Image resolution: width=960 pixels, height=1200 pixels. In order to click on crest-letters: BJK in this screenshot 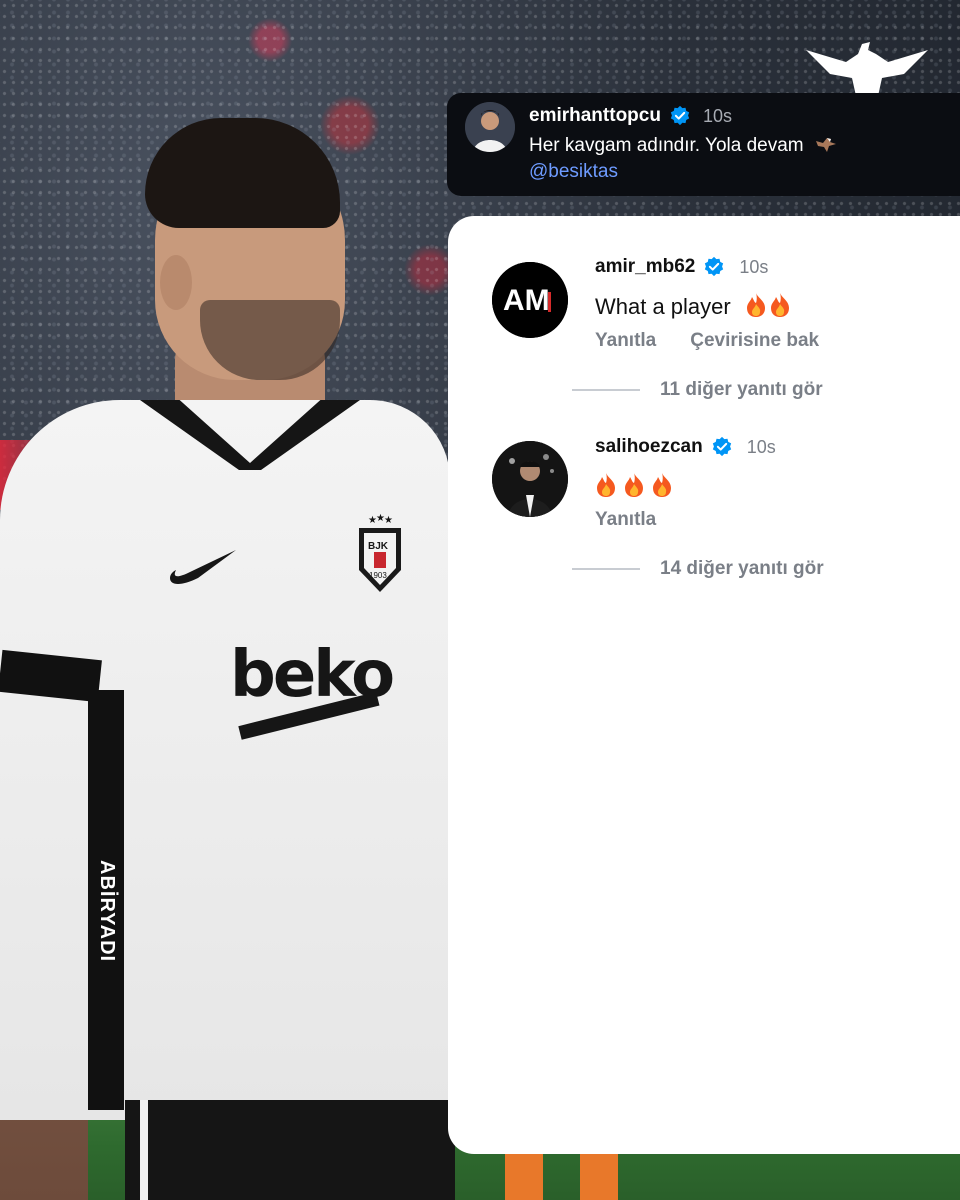, I will do `click(378, 546)`.